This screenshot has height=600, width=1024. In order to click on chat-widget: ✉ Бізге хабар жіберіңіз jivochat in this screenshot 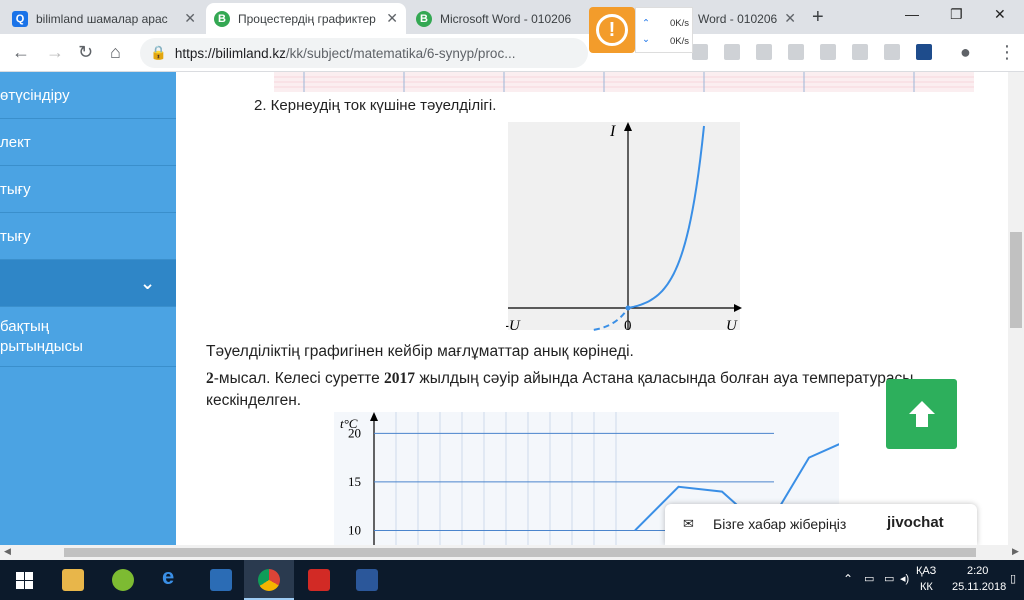, I will do `click(821, 524)`.